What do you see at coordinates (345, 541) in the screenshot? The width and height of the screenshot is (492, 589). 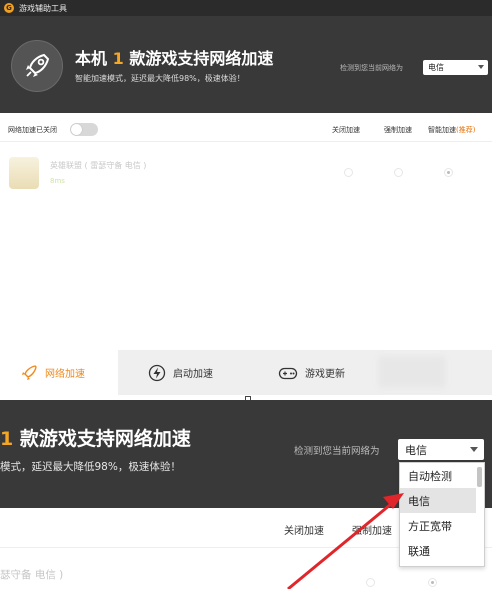 I see `annotation-arrow-icon` at bounding box center [345, 541].